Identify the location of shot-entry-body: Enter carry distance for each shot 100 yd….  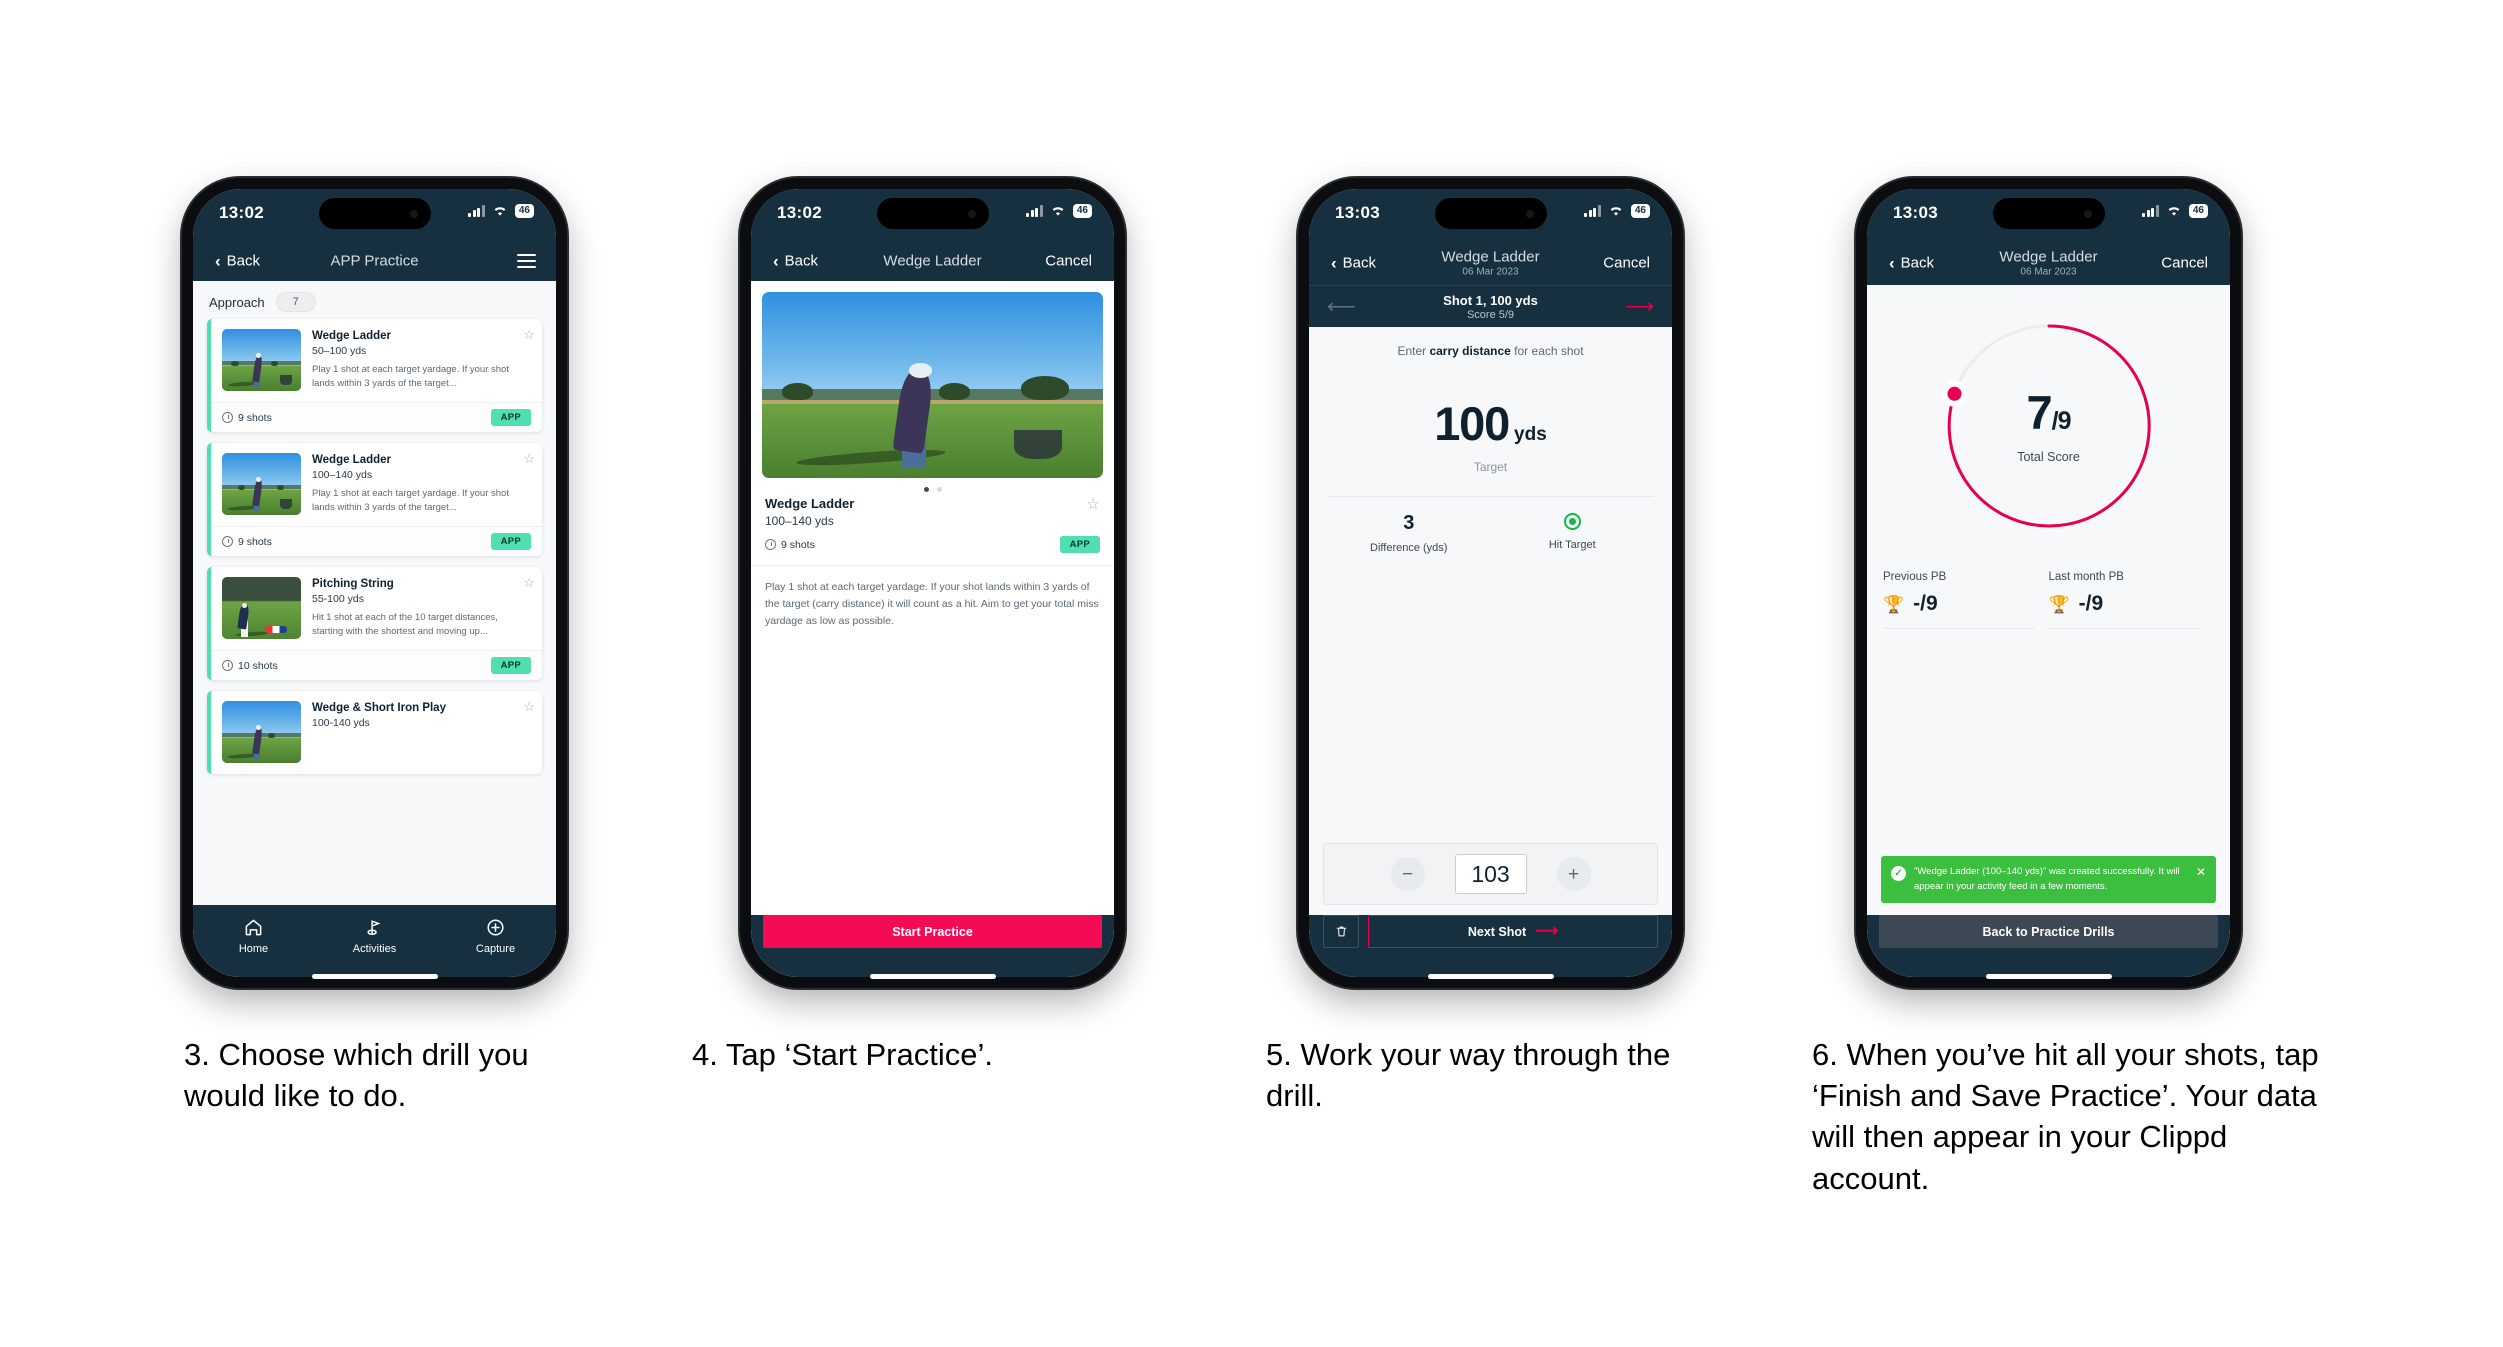
(1490, 652).